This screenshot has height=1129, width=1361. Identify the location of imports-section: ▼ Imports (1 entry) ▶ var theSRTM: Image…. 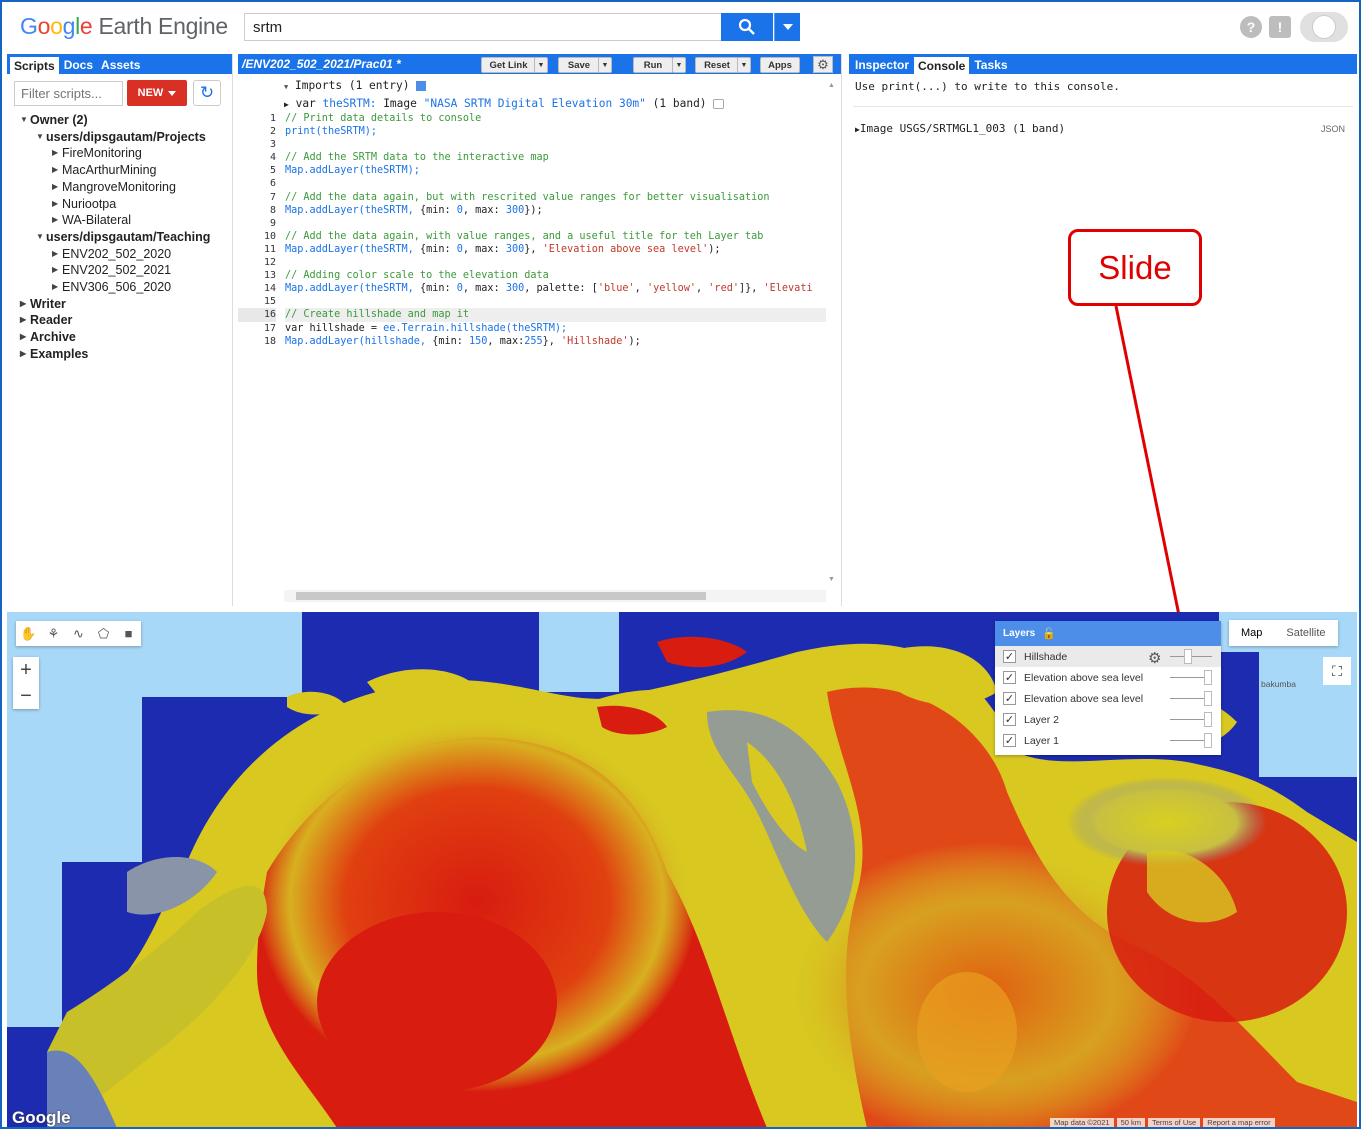
(504, 96).